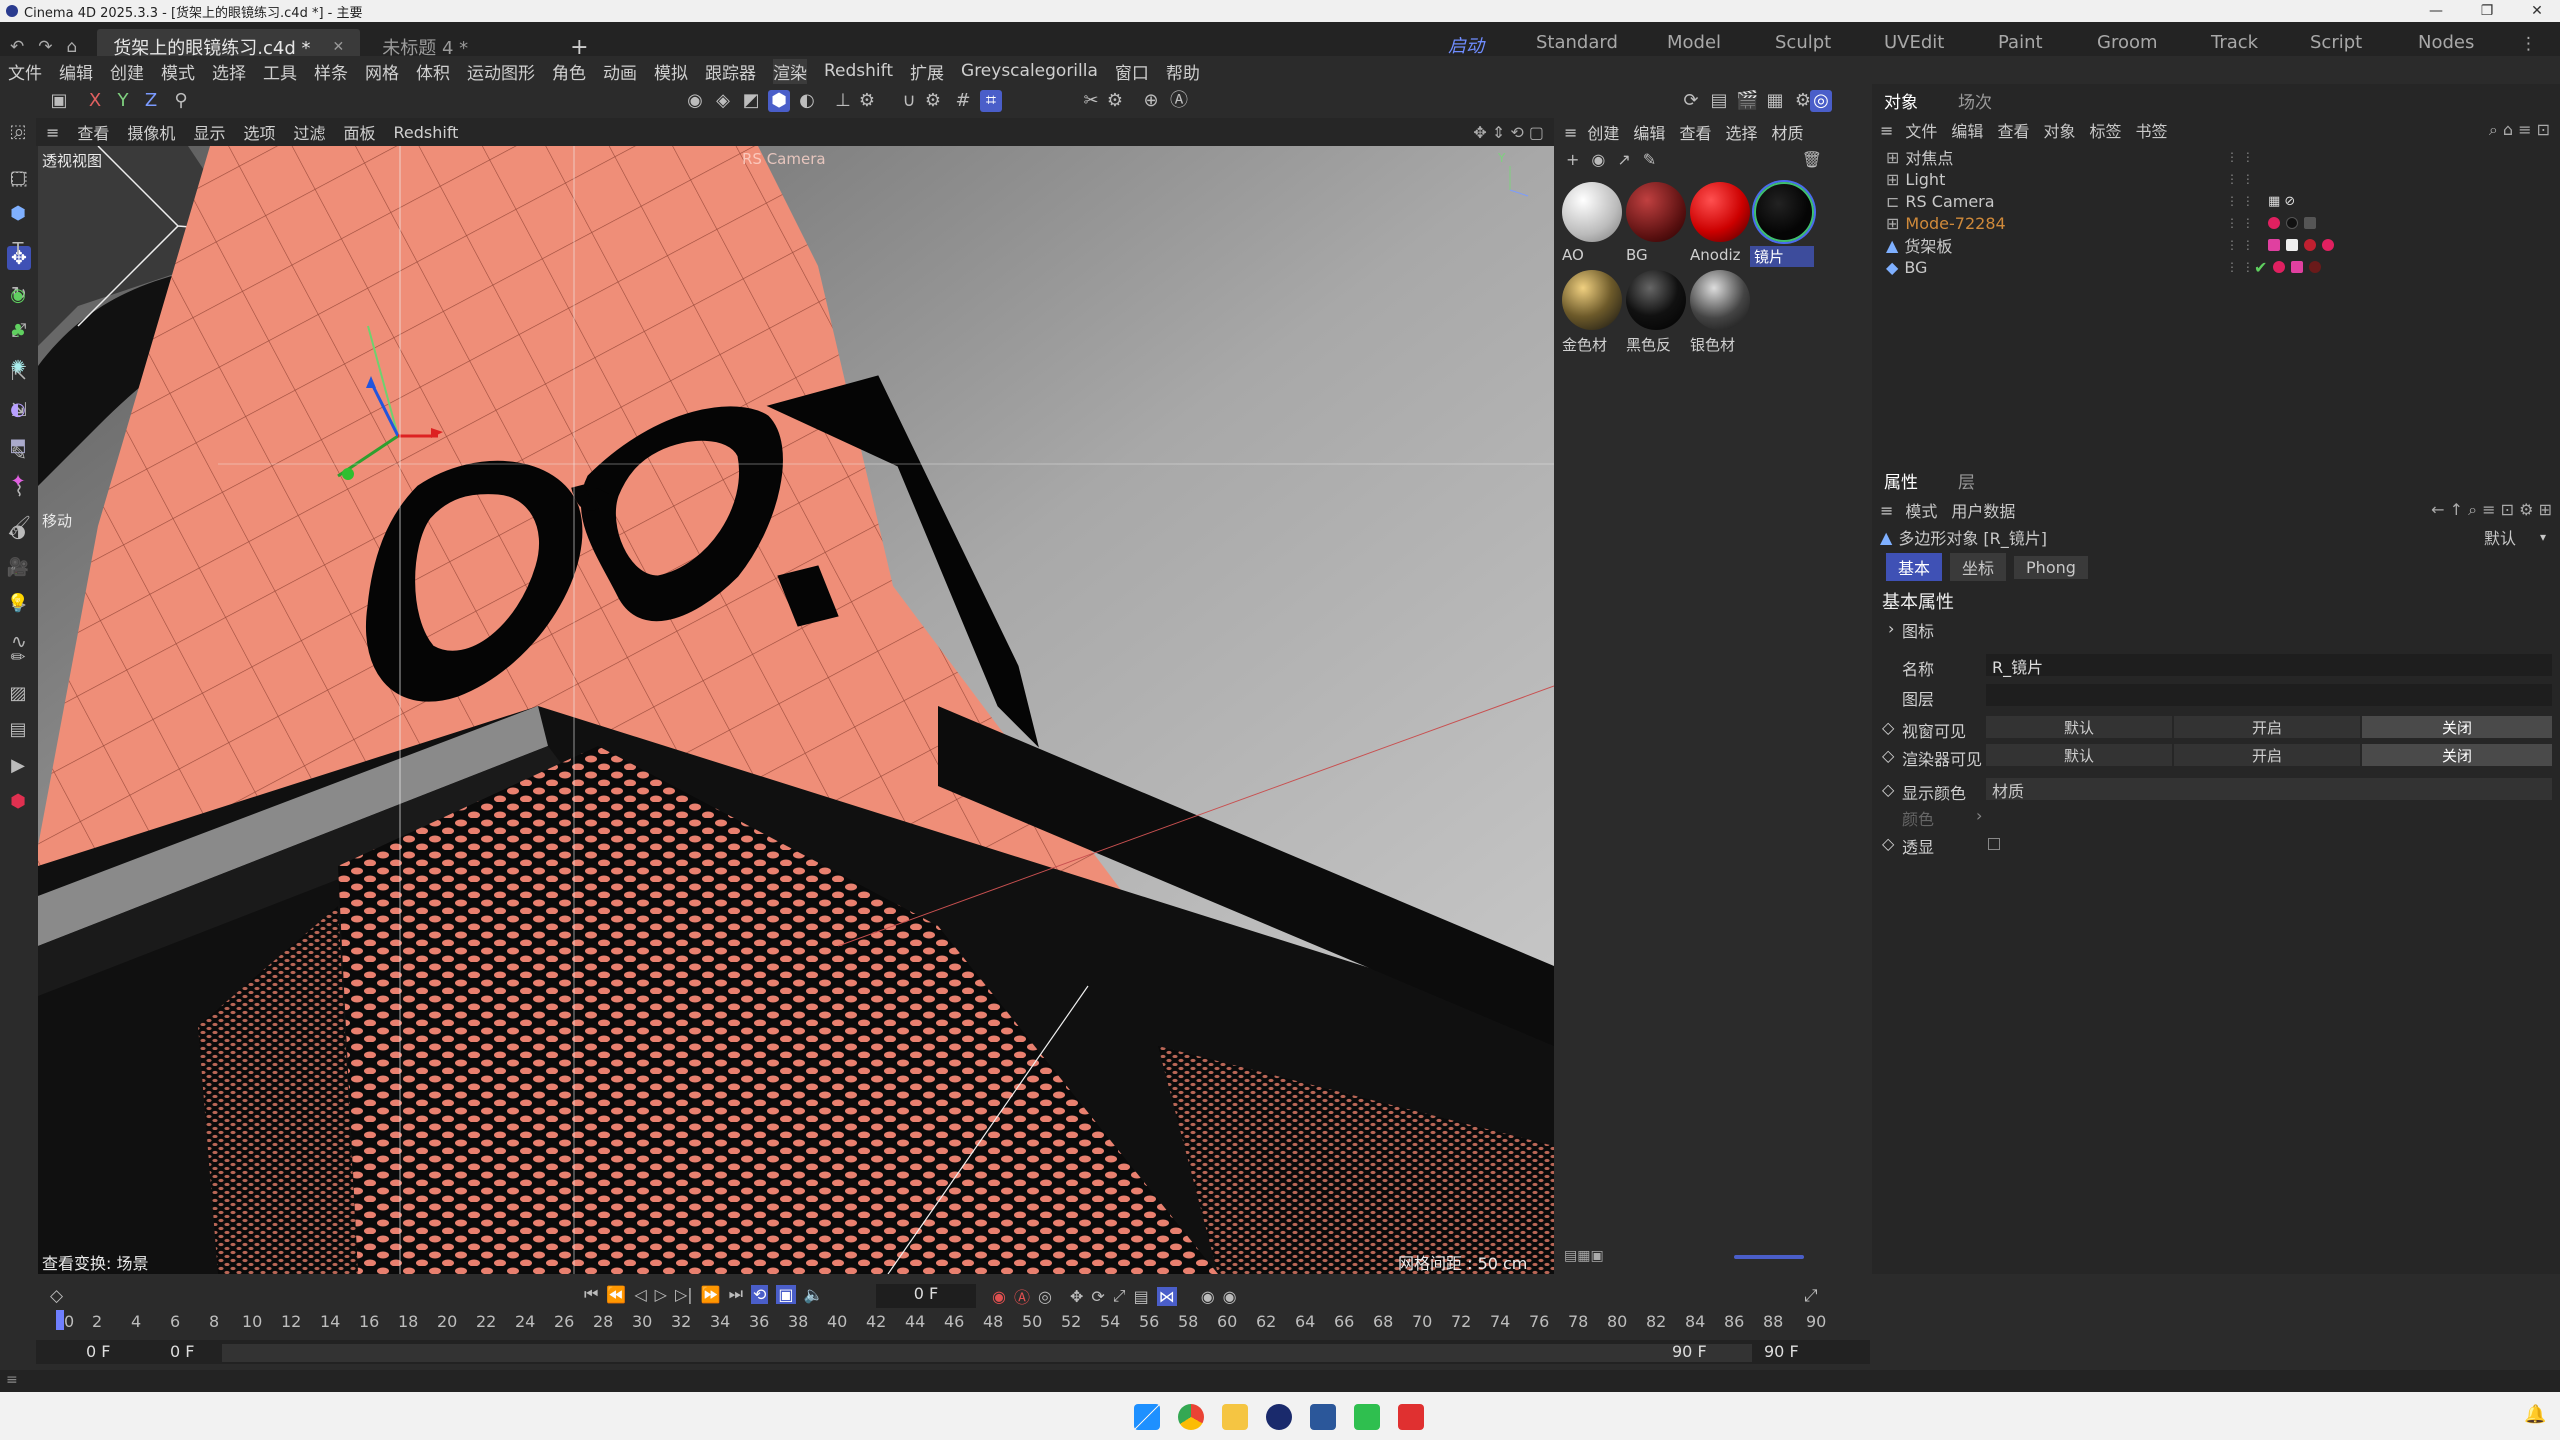 The image size is (2560, 1440). What do you see at coordinates (843, 101) in the screenshot?
I see `axis-mode-icon: ⊥` at bounding box center [843, 101].